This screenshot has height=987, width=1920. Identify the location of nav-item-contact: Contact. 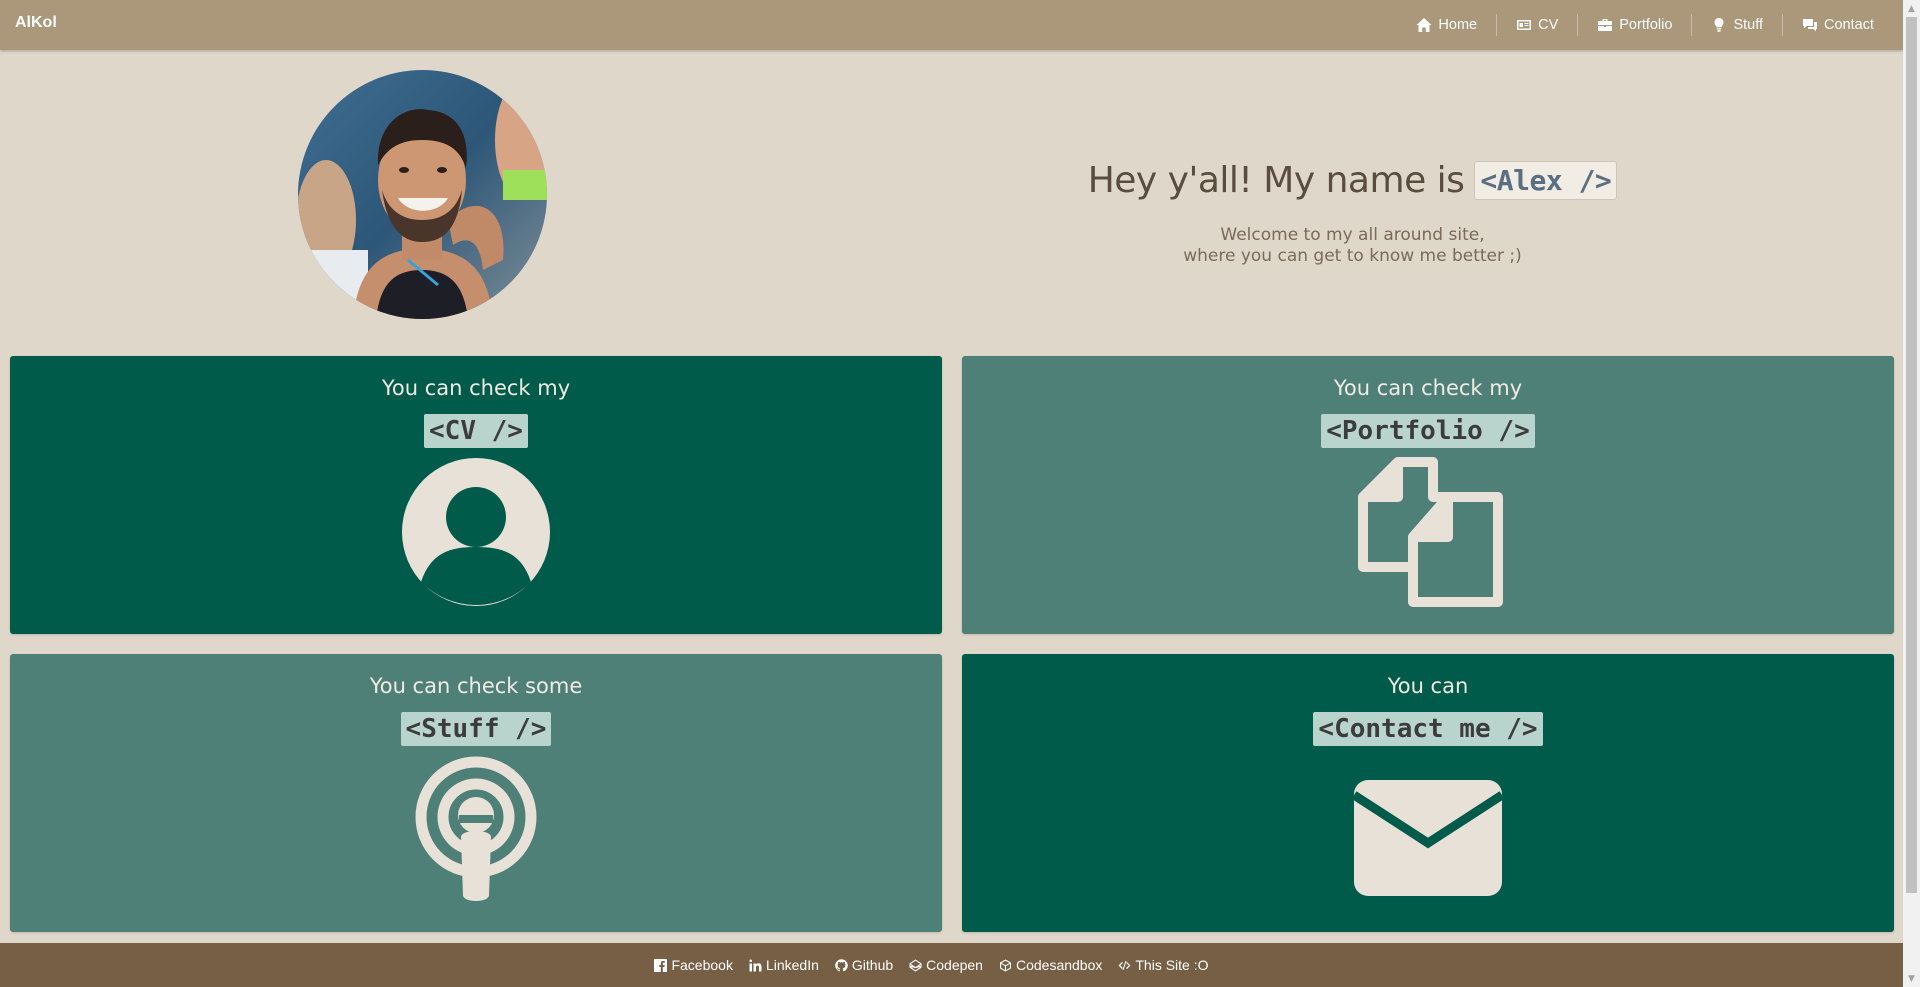
(1837, 25).